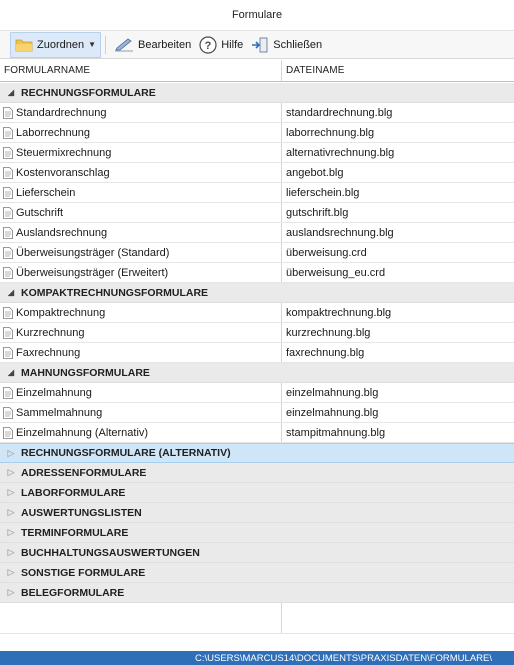 The height and width of the screenshot is (665, 514). What do you see at coordinates (81, 512) in the screenshot?
I see `group-label: AUSWERTUNGSLISTEN` at bounding box center [81, 512].